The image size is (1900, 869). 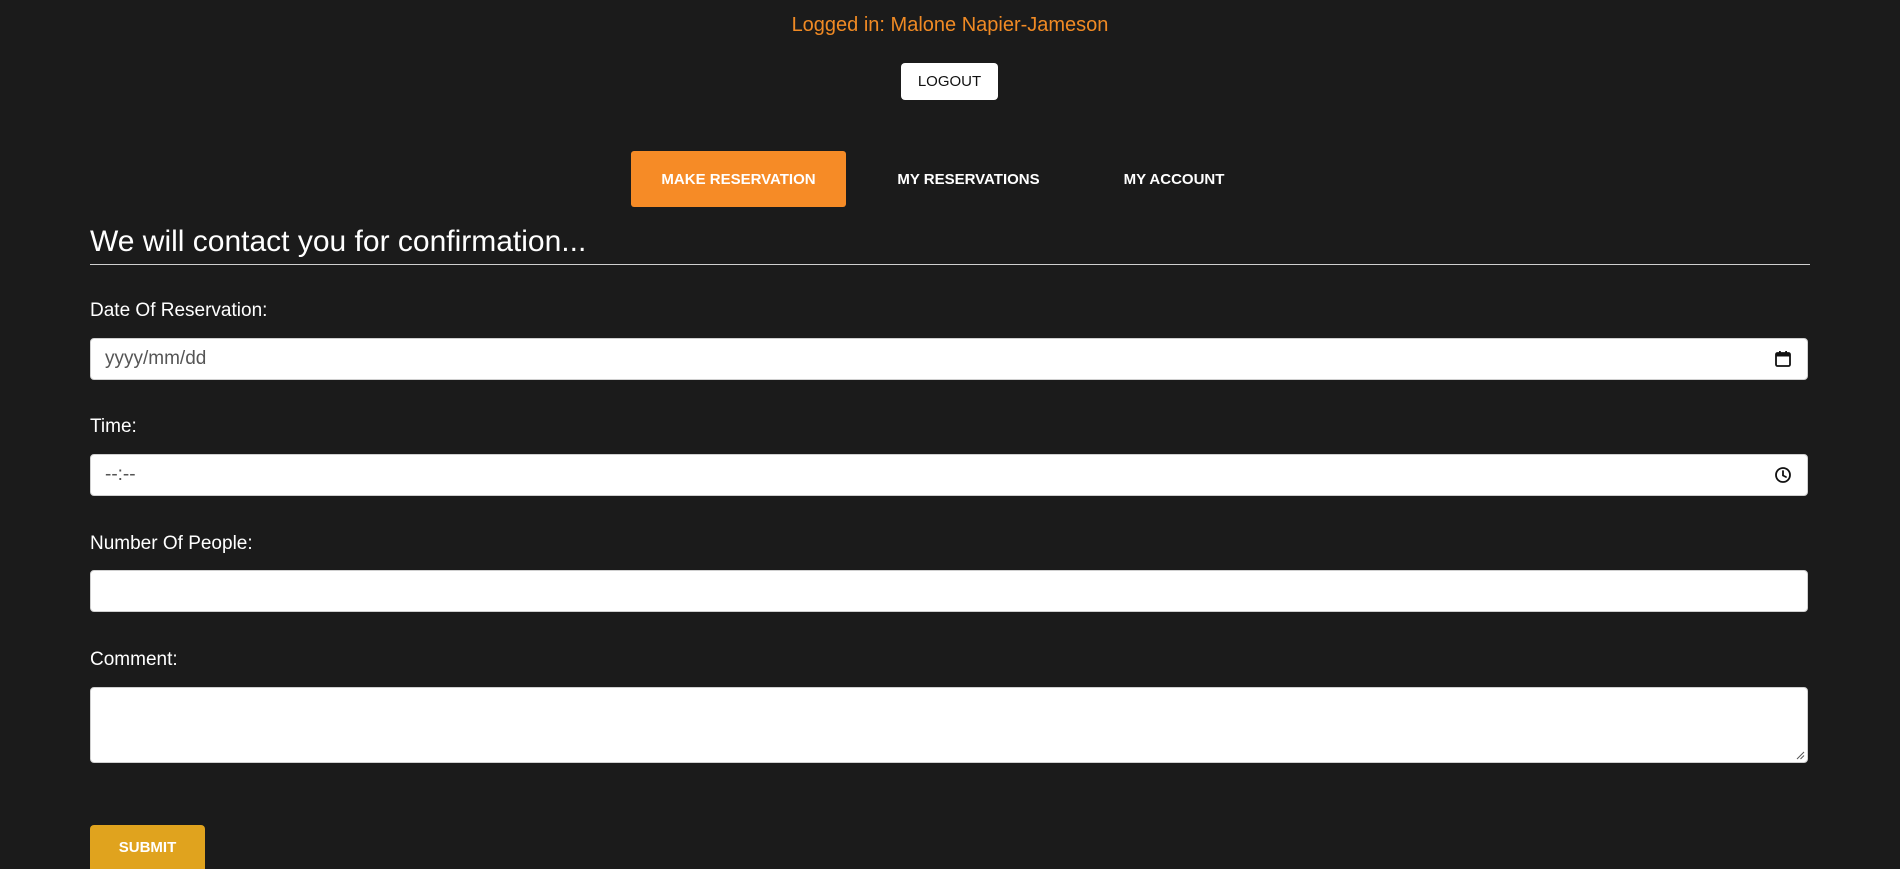 What do you see at coordinates (1174, 179) in the screenshot?
I see `tab-my-account: MY ACCOUNT` at bounding box center [1174, 179].